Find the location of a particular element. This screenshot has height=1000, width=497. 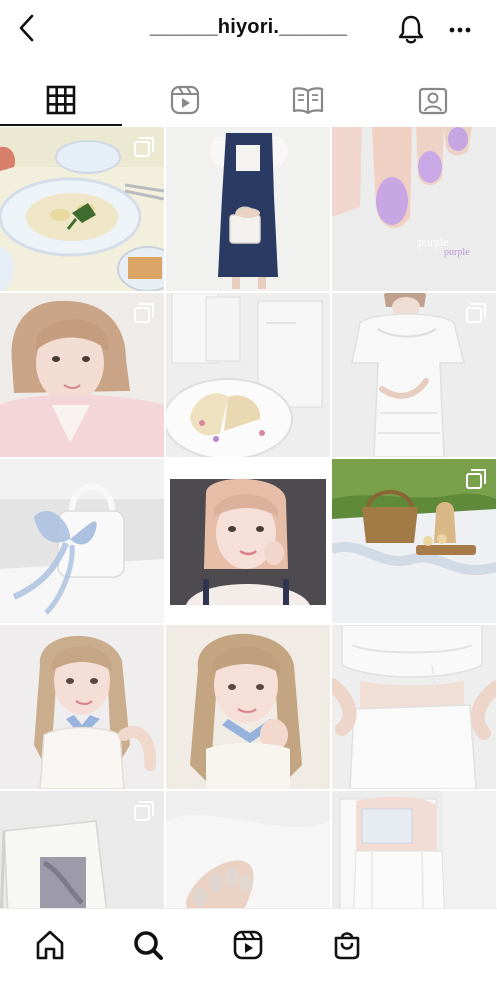

shop-bag-icon is located at coordinates (347, 946).